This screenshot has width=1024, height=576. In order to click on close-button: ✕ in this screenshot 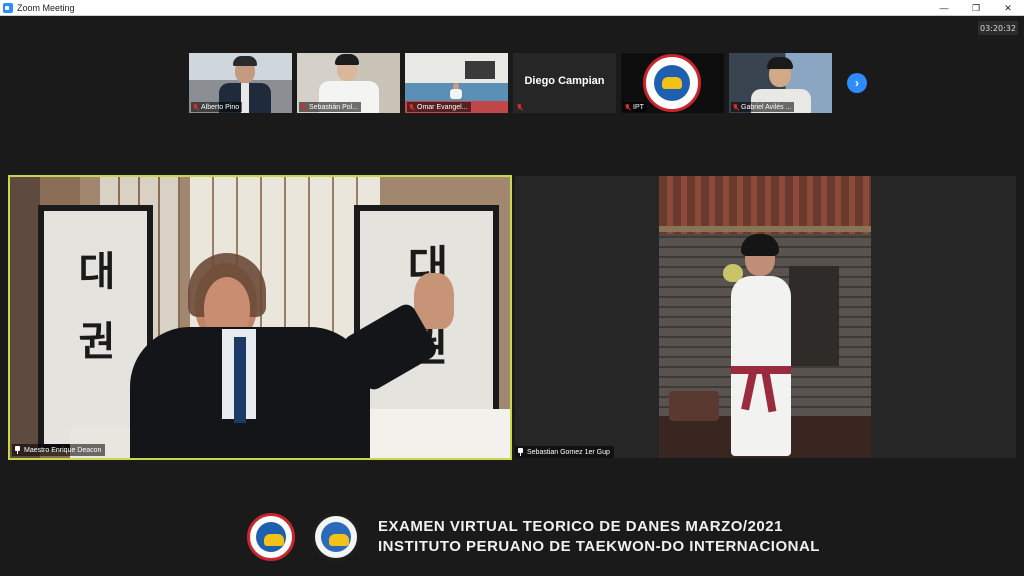, I will do `click(1008, 8)`.